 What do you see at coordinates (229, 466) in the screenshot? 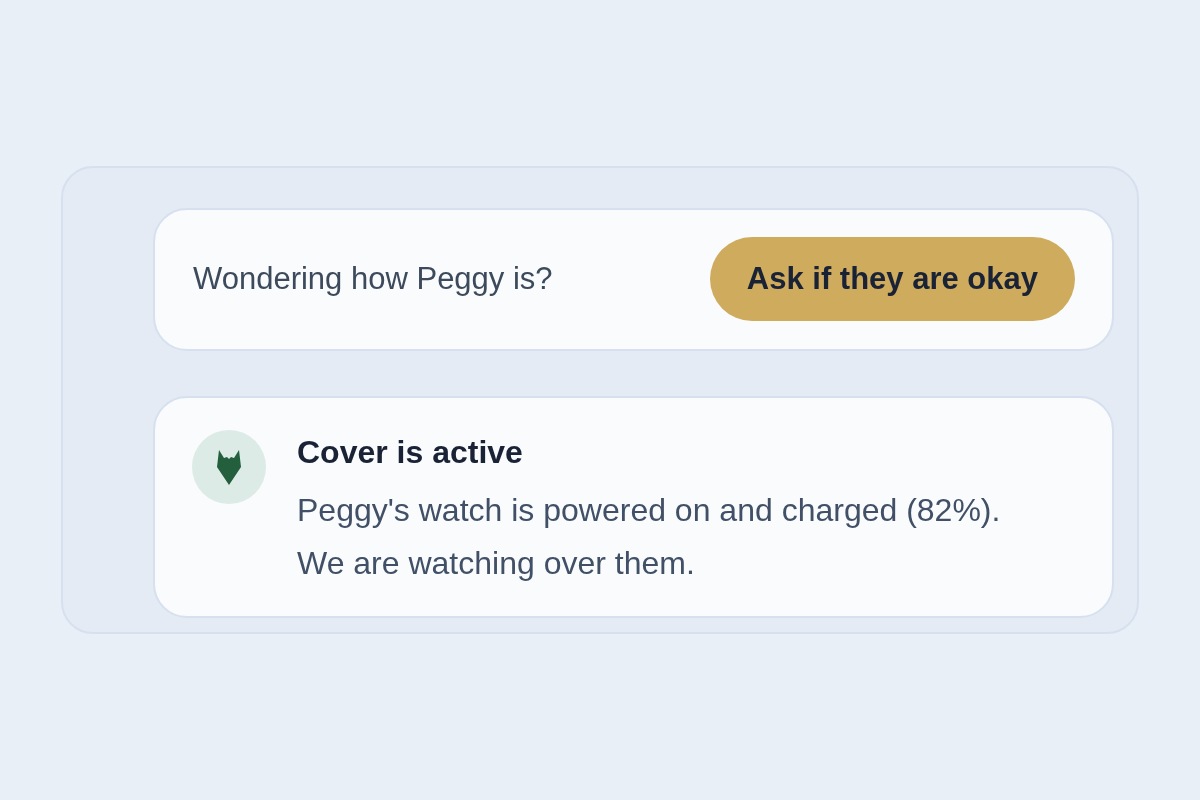
I see `fox-head-icon` at bounding box center [229, 466].